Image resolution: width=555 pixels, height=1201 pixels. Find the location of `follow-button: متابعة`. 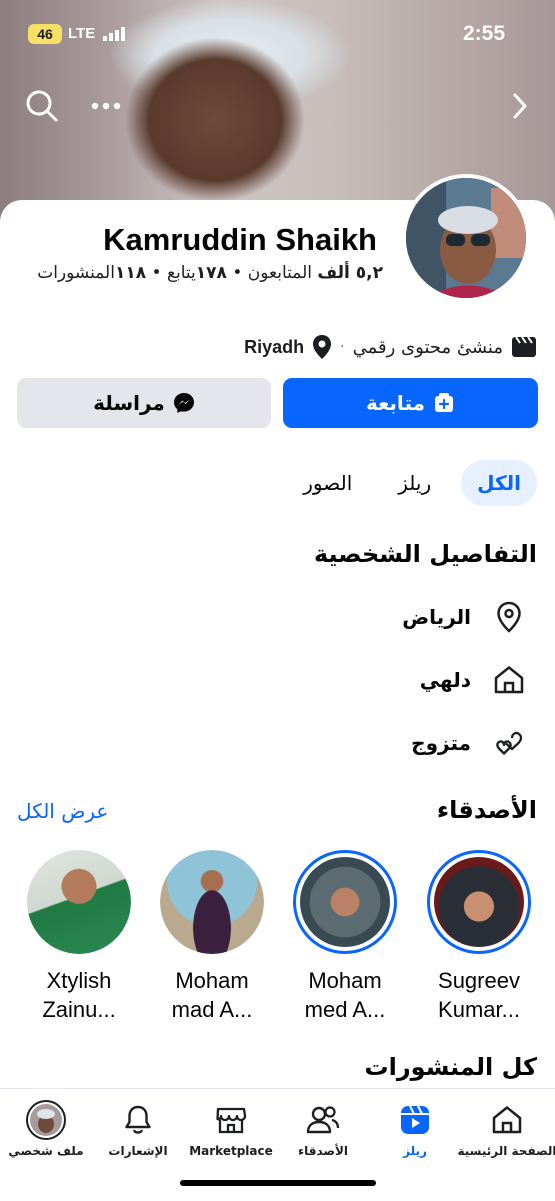

follow-button: متابعة is located at coordinates (410, 403).